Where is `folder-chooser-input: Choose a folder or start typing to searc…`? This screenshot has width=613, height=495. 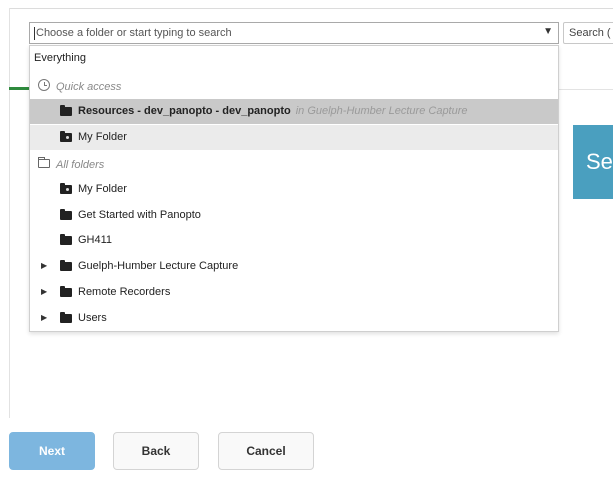 folder-chooser-input: Choose a folder or start typing to searc… is located at coordinates (294, 33).